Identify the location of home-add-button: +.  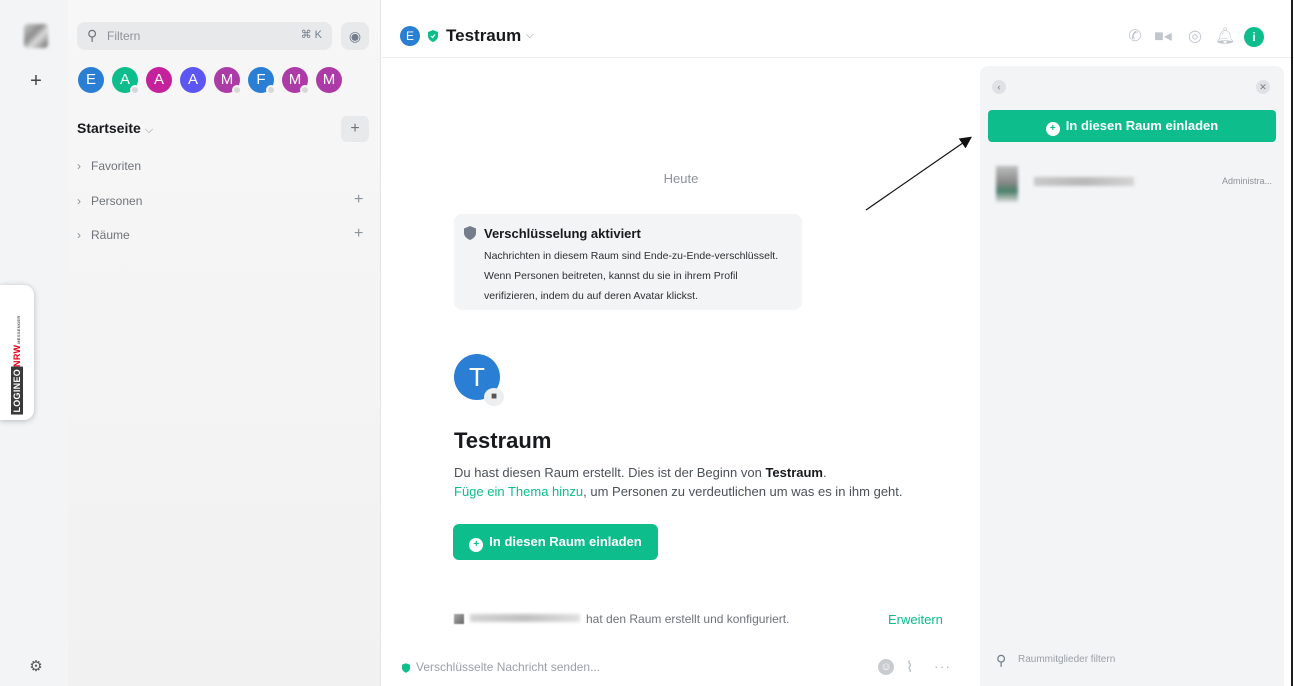
(355, 129).